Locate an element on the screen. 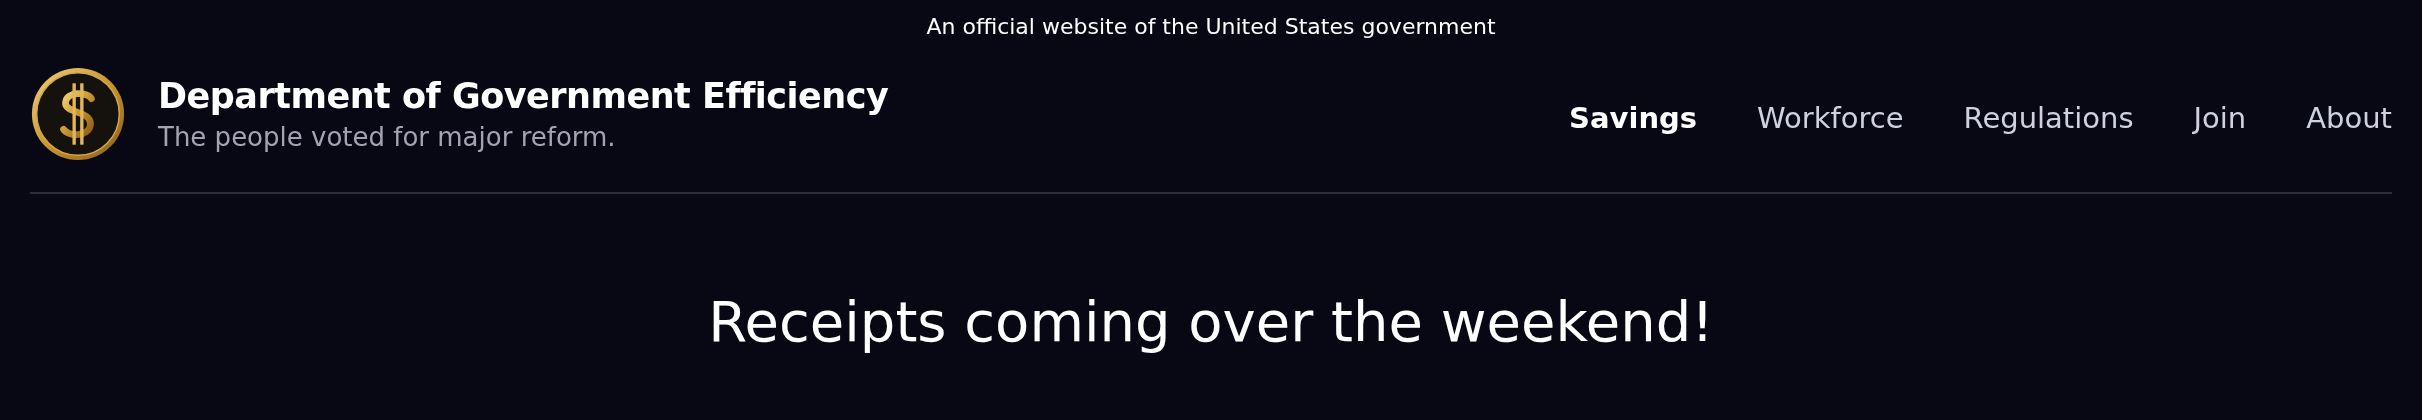  nav-link: Regulations is located at coordinates (2048, 118).